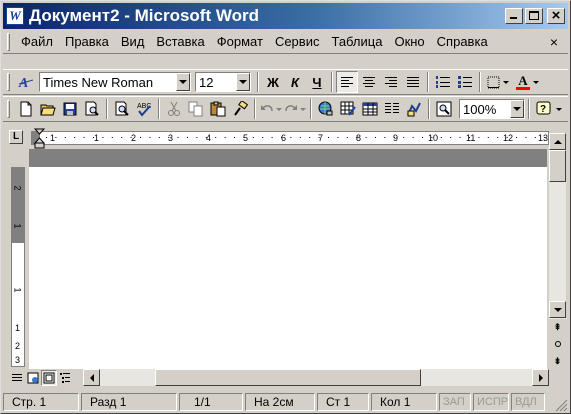 The image size is (571, 414). I want to click on print-preview-icon, so click(92, 108).